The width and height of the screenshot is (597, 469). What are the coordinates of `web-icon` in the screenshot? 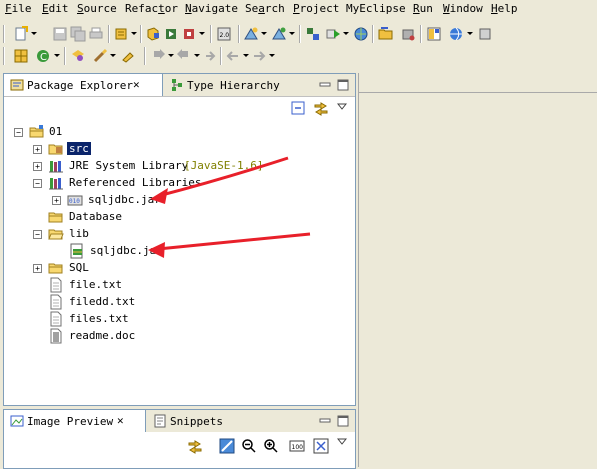 It's located at (456, 34).